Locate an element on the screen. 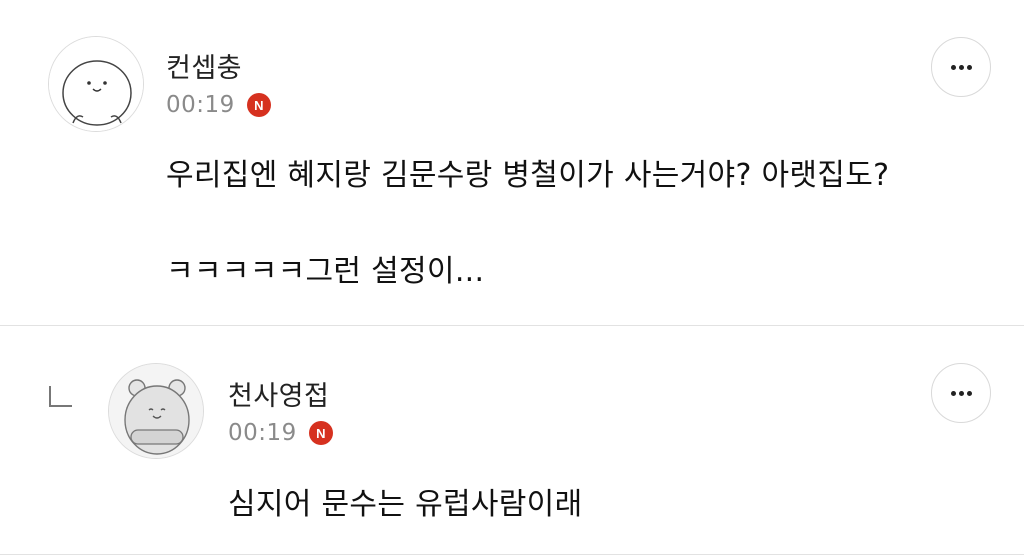  comment-username: 천사영접 is located at coordinates (278, 393).